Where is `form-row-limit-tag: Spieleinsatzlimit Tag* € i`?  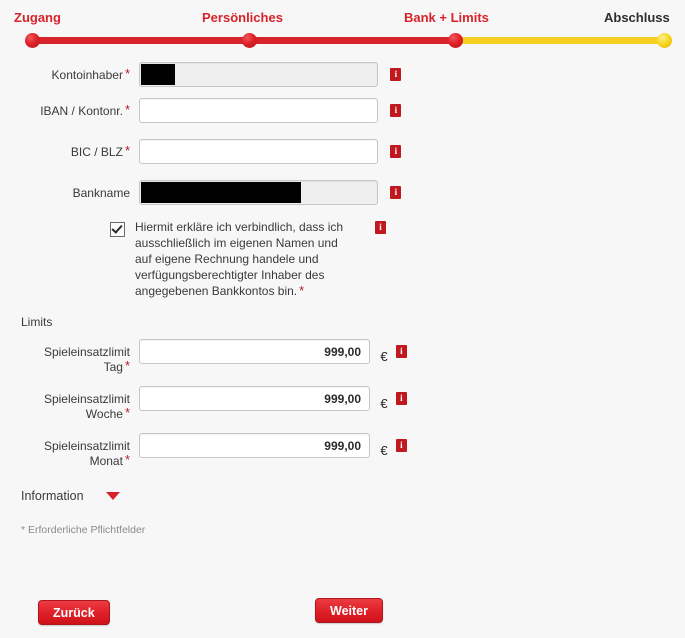
form-row-limit-tag: Spieleinsatzlimit Tag* € i is located at coordinates (342, 357).